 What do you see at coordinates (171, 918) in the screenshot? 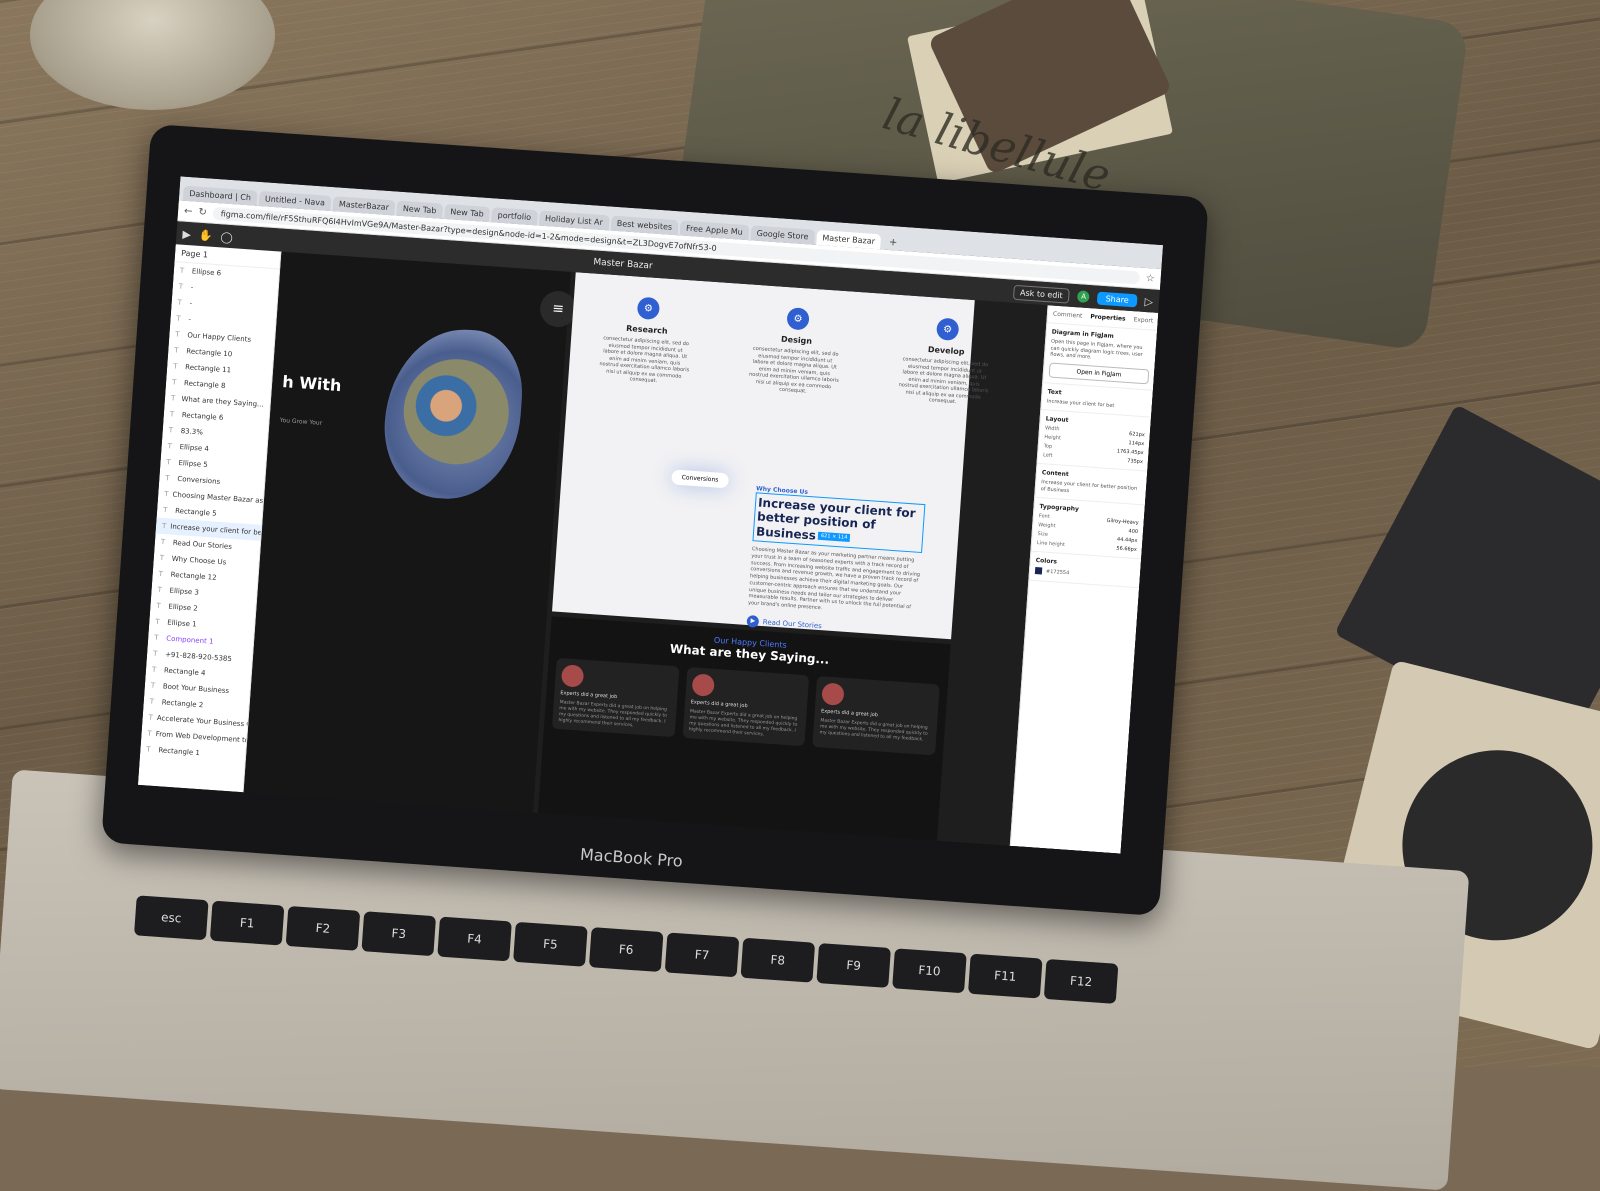
I see `keyboard-key: esc` at bounding box center [171, 918].